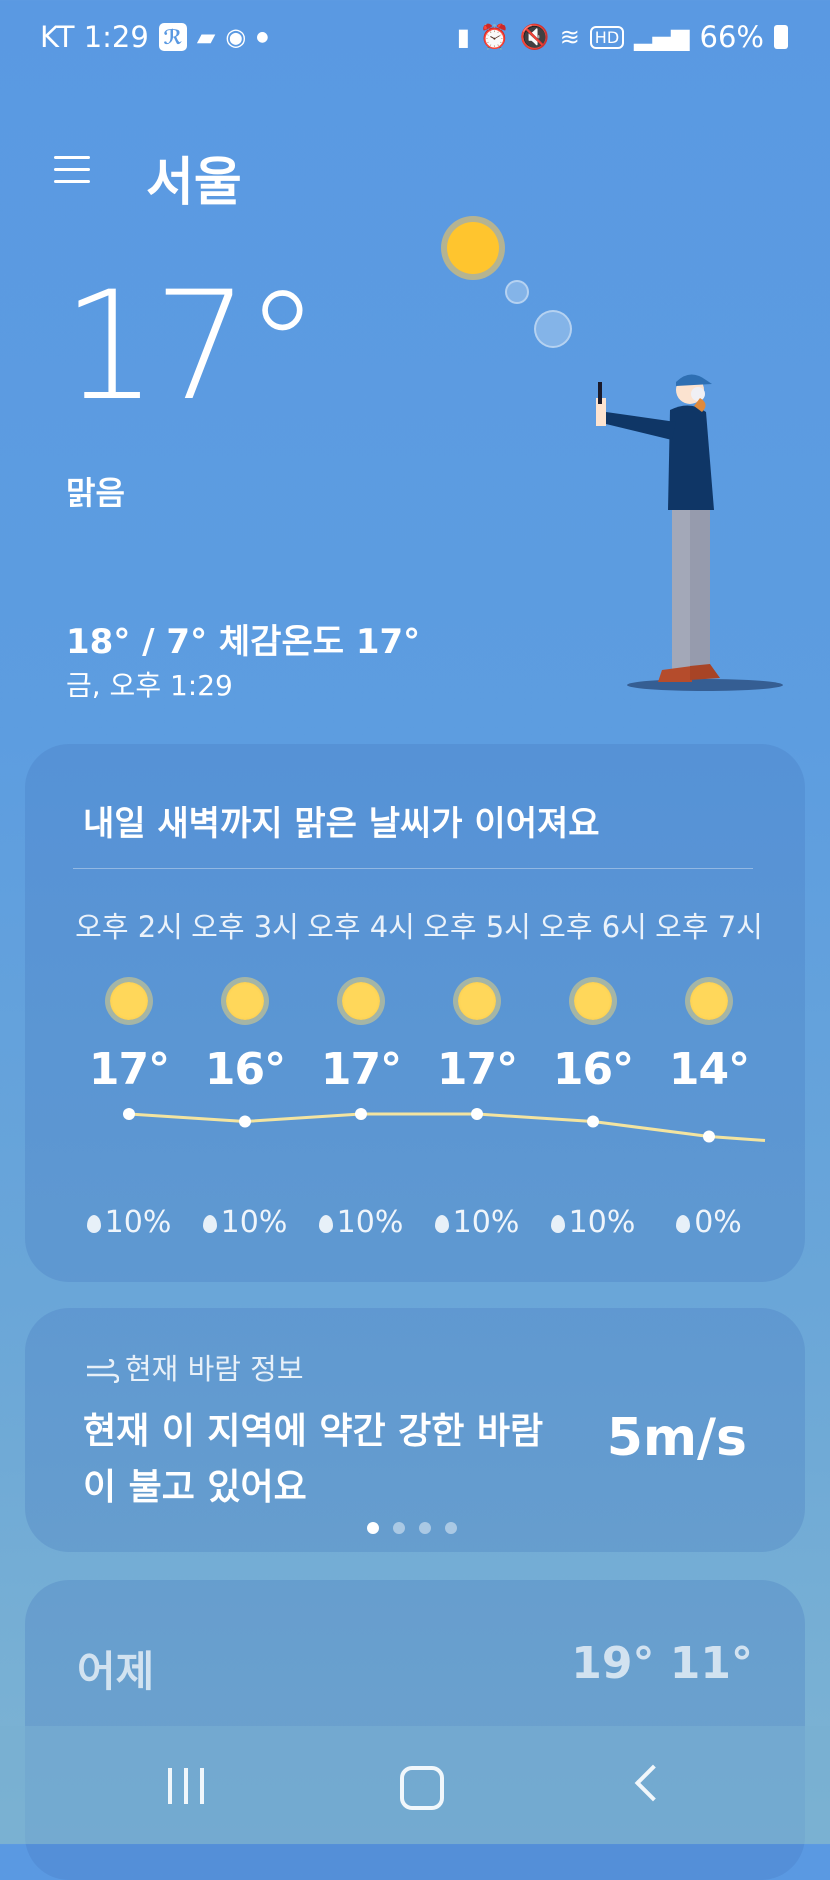  What do you see at coordinates (781, 37) in the screenshot?
I see `battery-icon` at bounding box center [781, 37].